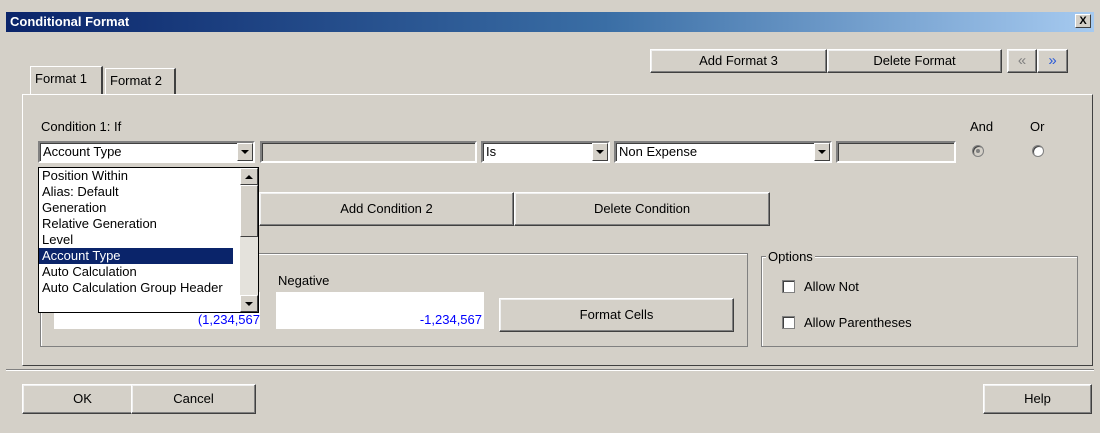  I want to click on and-radio, so click(978, 151).